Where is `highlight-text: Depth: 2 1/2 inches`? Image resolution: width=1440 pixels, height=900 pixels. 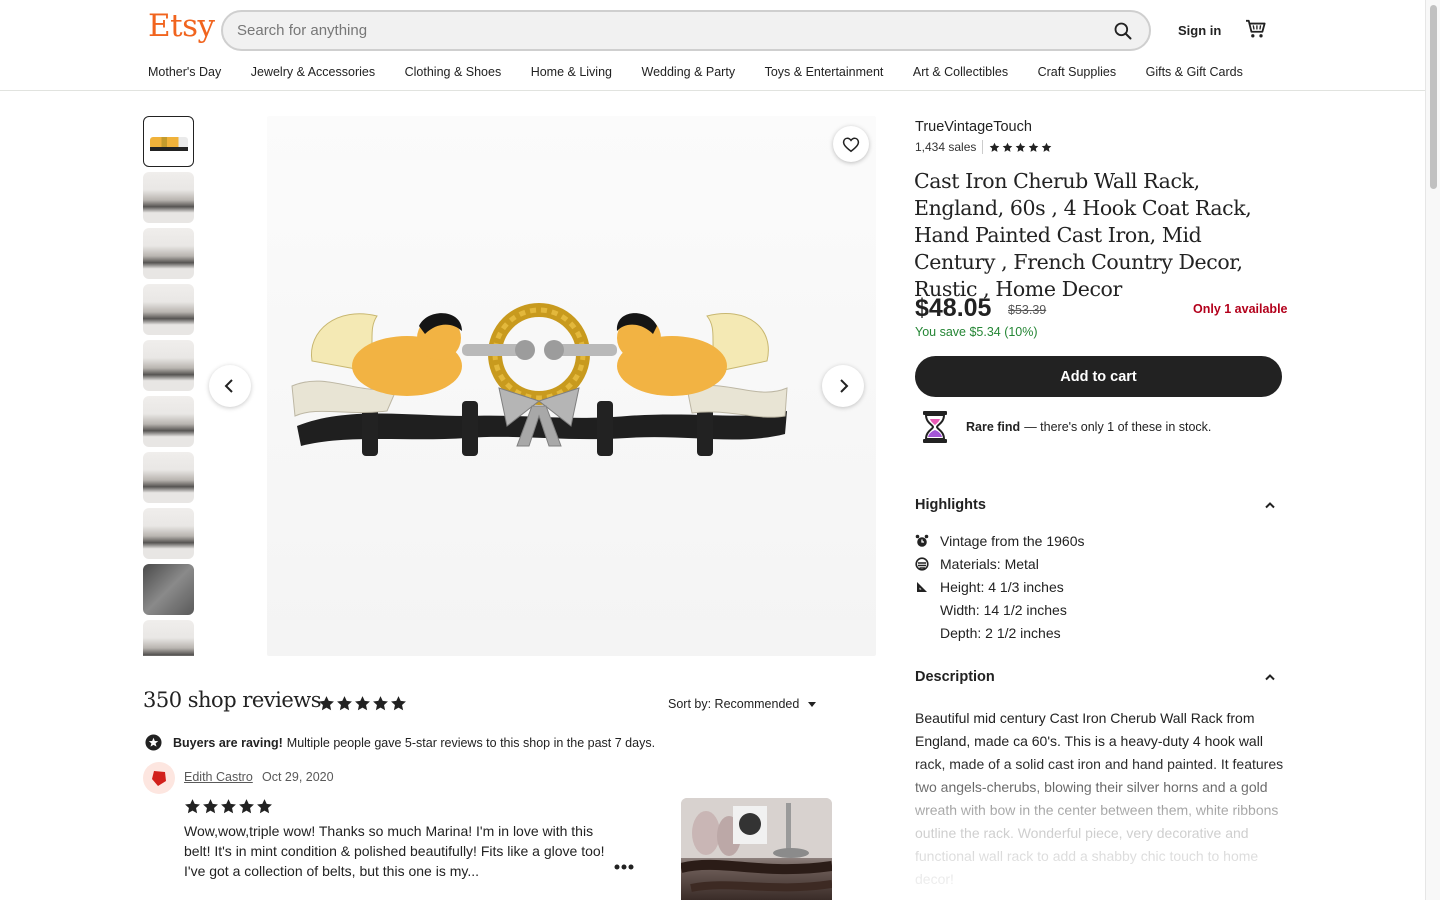
highlight-text: Depth: 2 1/2 inches is located at coordinates (1000, 632).